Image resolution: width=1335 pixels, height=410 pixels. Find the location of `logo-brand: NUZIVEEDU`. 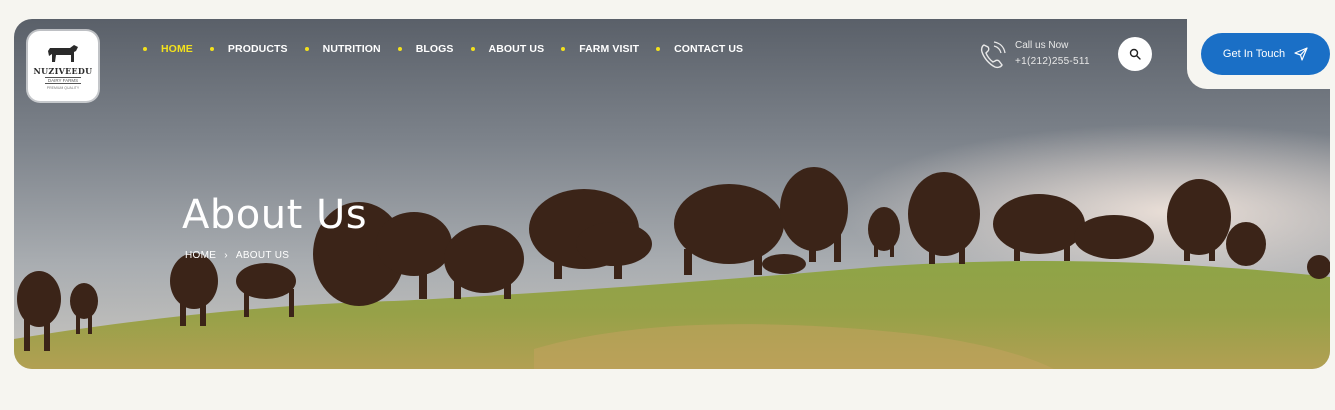

logo-brand: NUZIVEEDU is located at coordinates (63, 71).